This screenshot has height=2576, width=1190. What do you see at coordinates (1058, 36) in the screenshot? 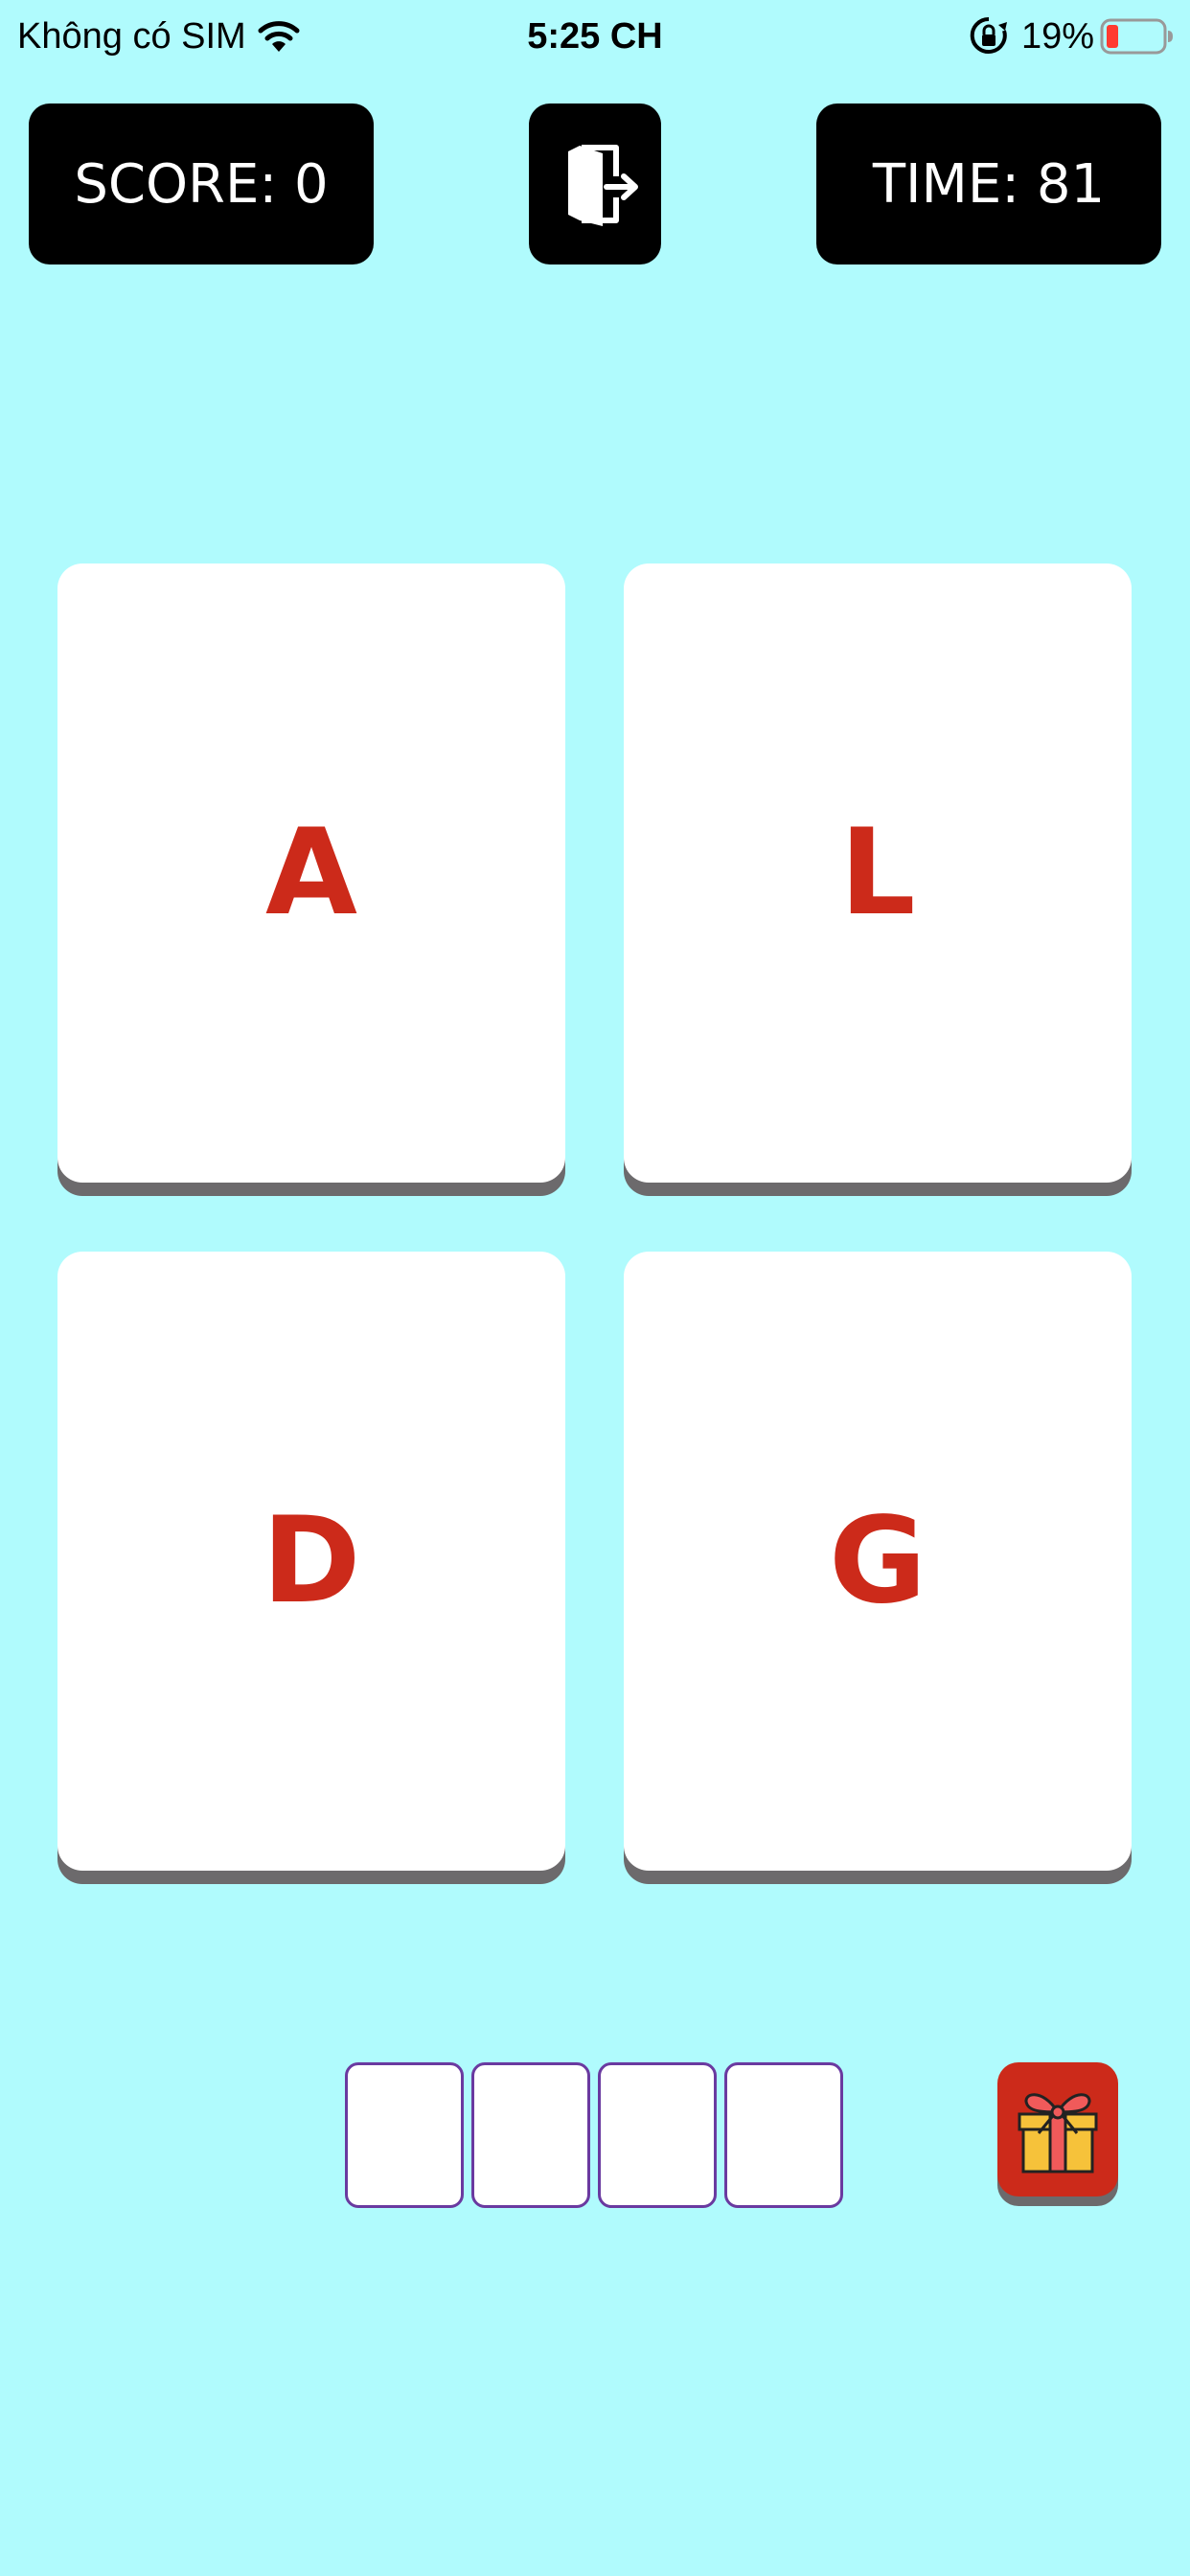
I see `battery-percent: 19%` at bounding box center [1058, 36].